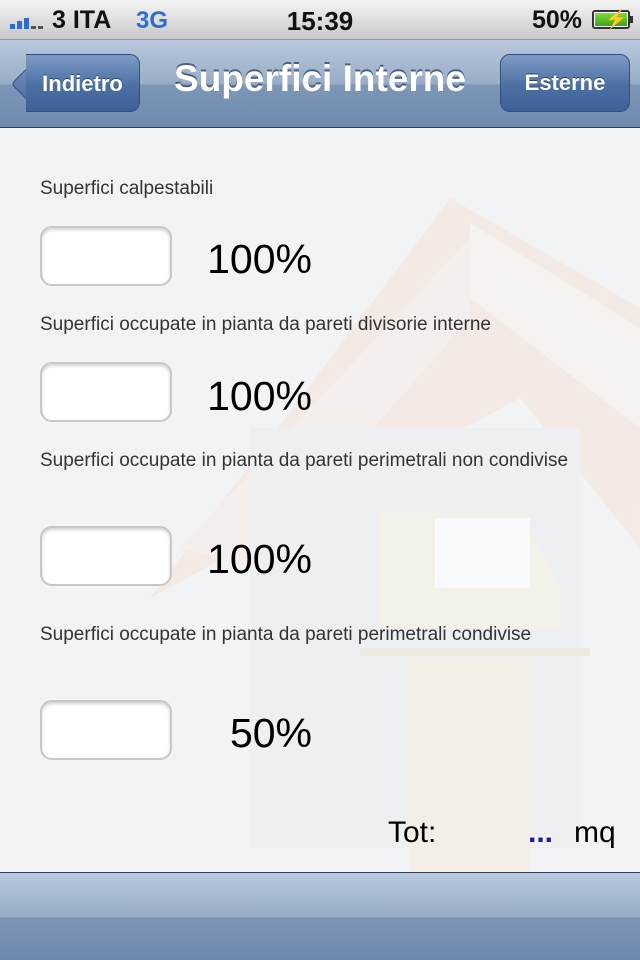 This screenshot has height=960, width=640. I want to click on battery-percent: 50%, so click(556, 20).